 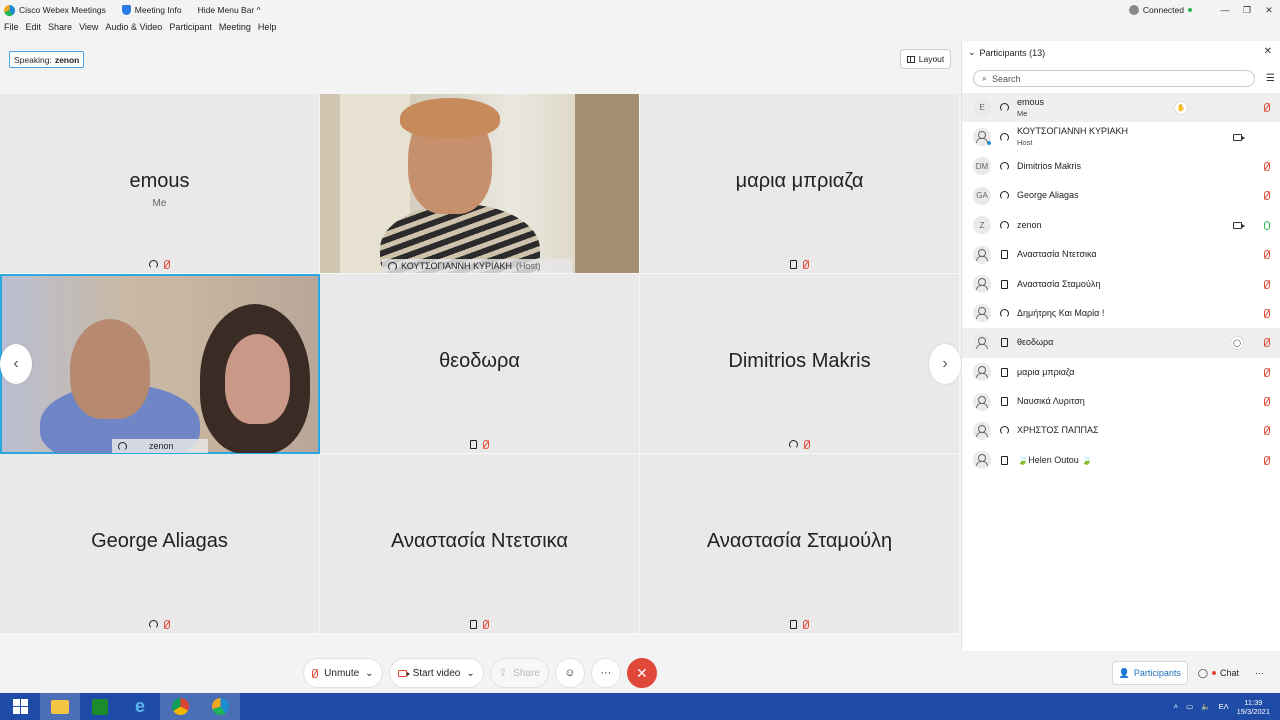 I want to click on list-item: E emous Me ✋, so click(x=1121, y=108).